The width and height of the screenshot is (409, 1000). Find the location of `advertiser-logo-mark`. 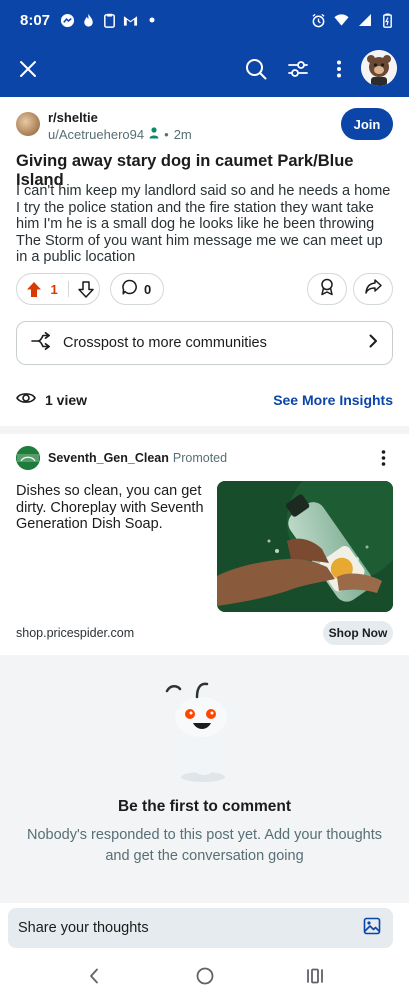

advertiser-logo-mark is located at coordinates (28, 458).